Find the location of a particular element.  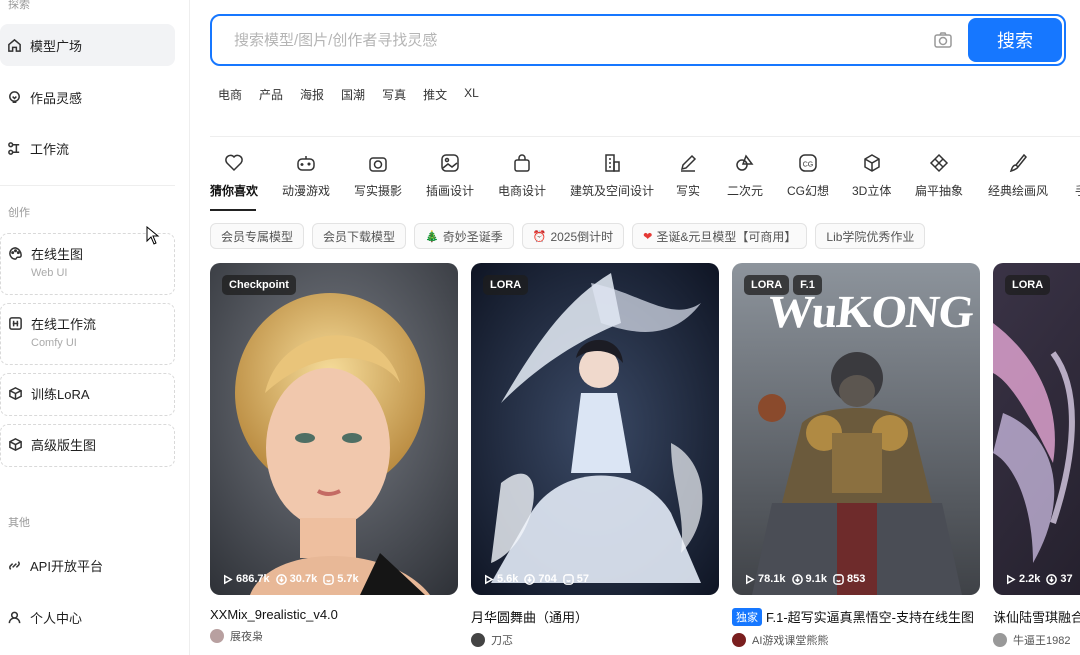

model-thumbnail: LORA 2.2k 37 is located at coordinates (1036, 429).